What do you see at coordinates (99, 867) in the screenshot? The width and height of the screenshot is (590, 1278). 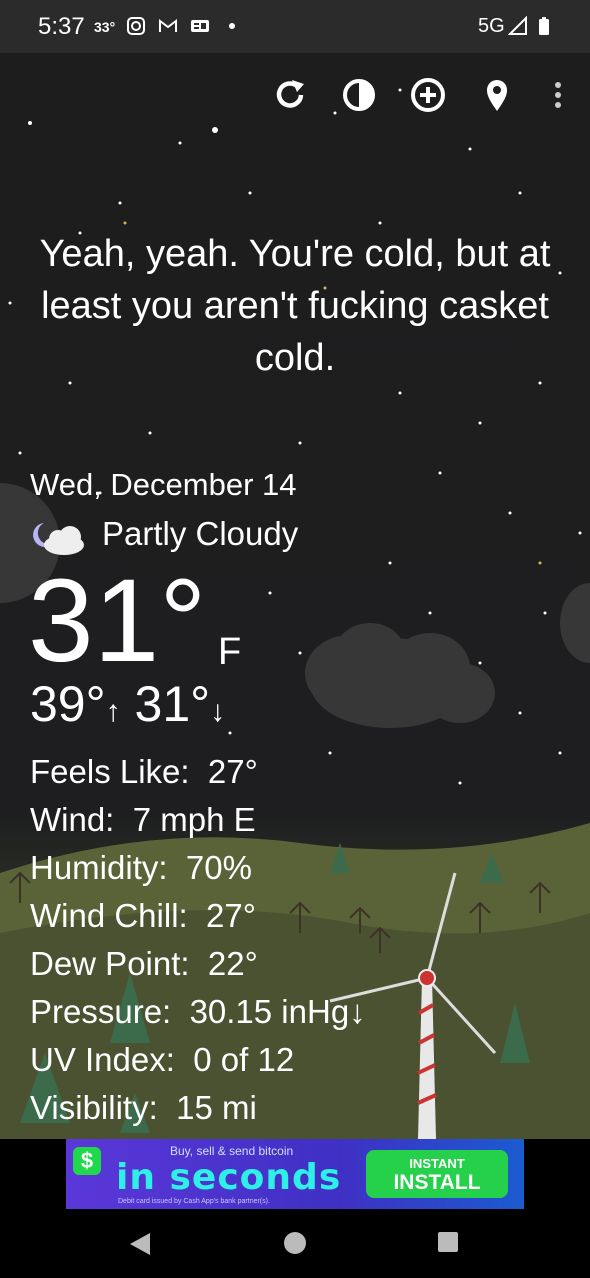 I see `detail-label: Humidity:` at bounding box center [99, 867].